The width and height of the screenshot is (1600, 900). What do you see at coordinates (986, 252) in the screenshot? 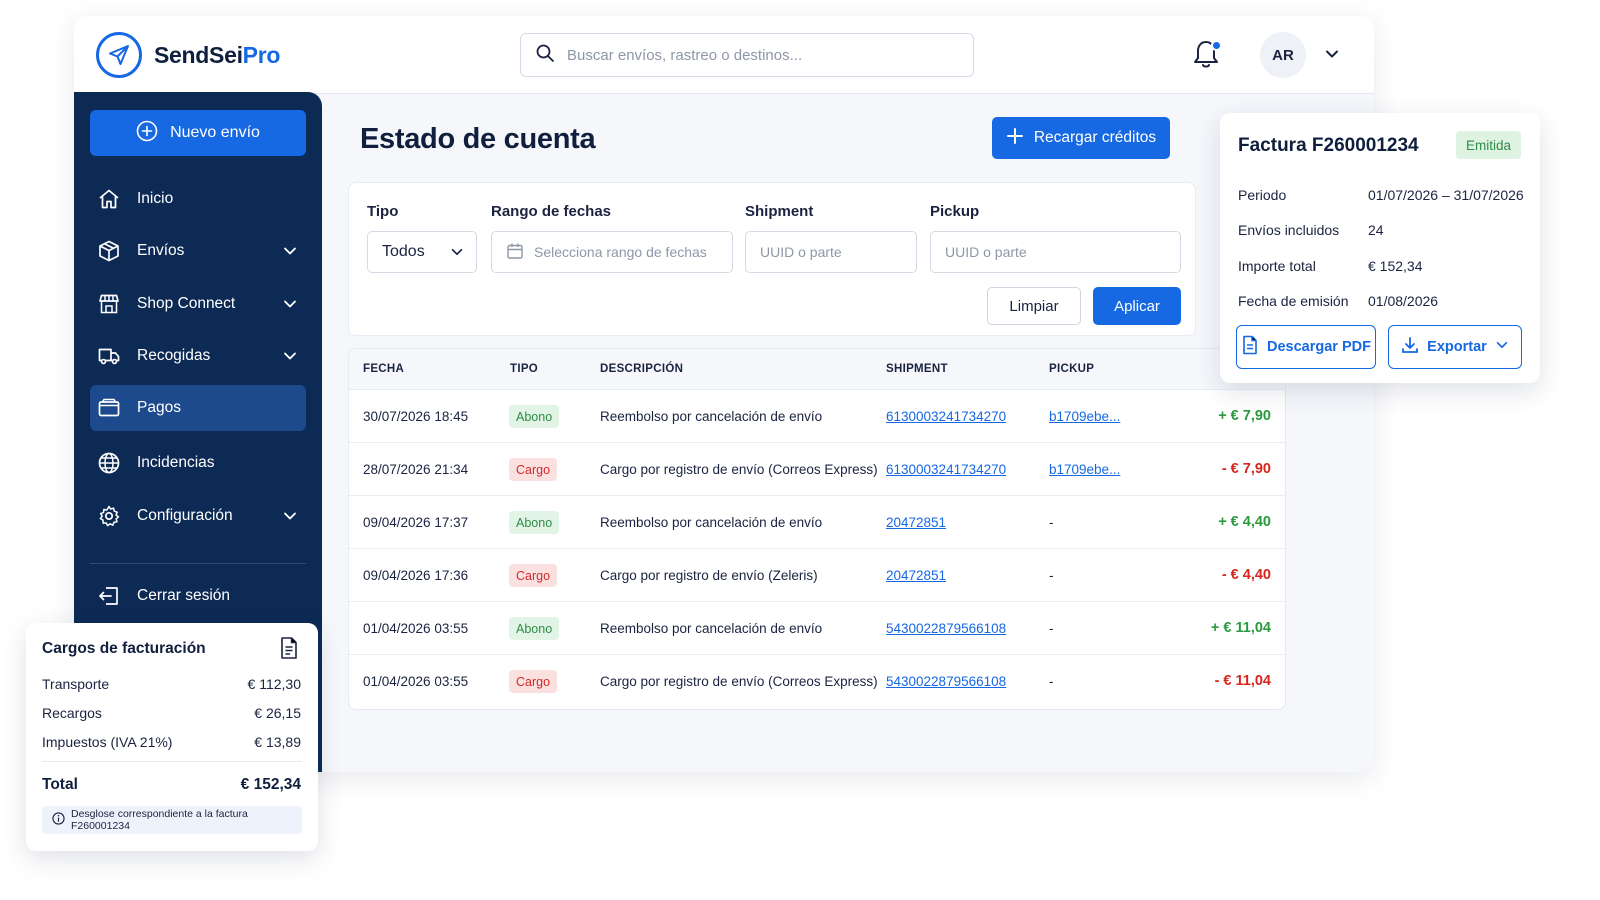
I see `pickup-placeholder: UUID o parte` at bounding box center [986, 252].